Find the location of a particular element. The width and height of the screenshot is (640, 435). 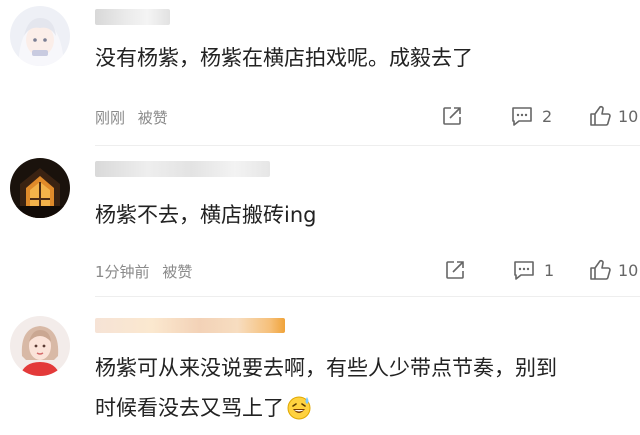

anime-girl-avatar is located at coordinates (40, 36).